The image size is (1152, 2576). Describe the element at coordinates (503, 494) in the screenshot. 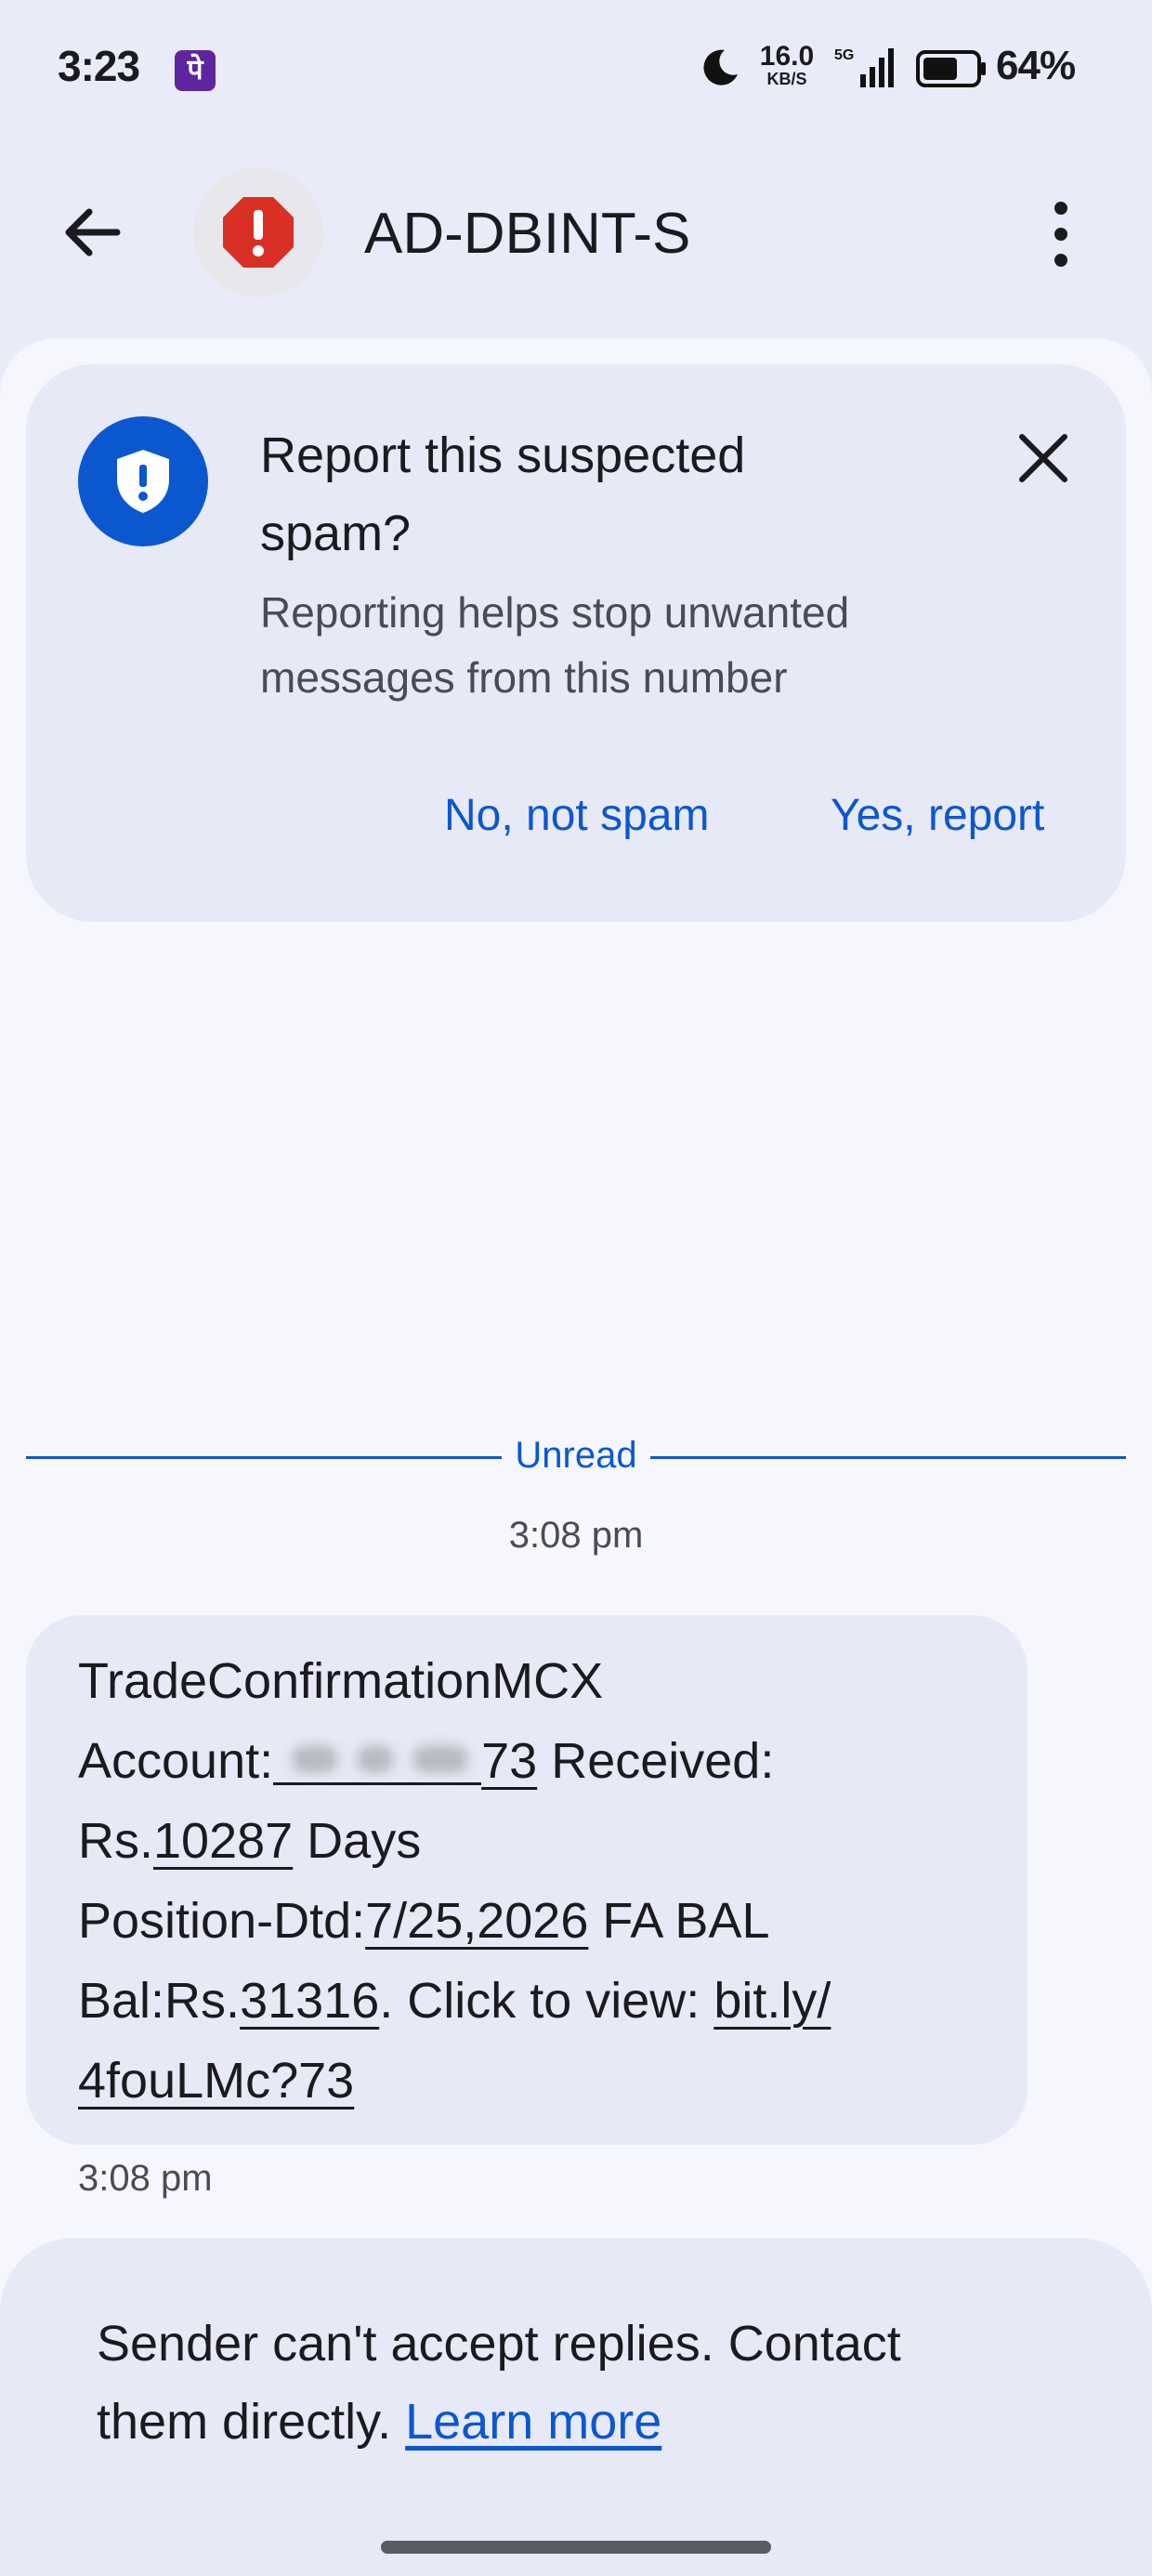

I see `spam-card-title: Report this suspected spam?` at that location.